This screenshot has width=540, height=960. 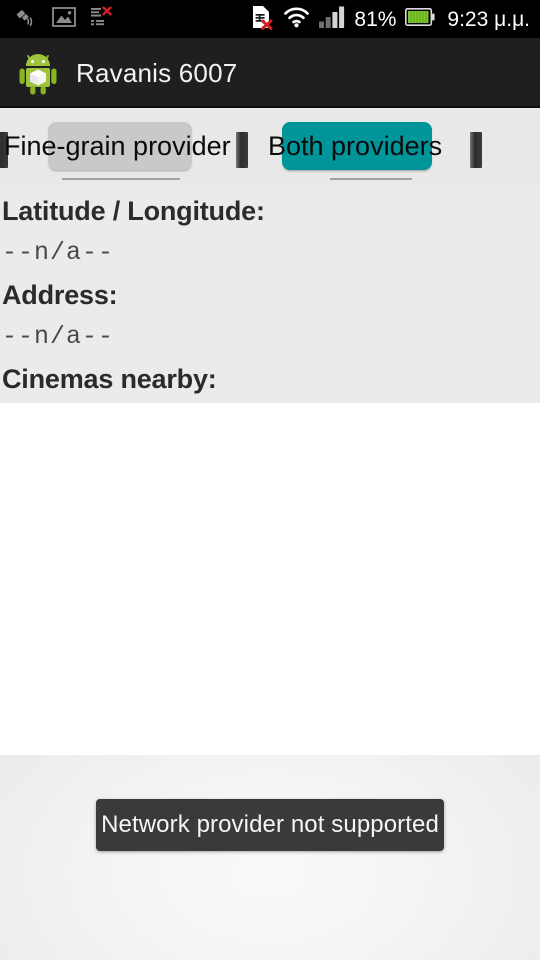 I want to click on battery-percent-label: 81%, so click(x=375, y=19).